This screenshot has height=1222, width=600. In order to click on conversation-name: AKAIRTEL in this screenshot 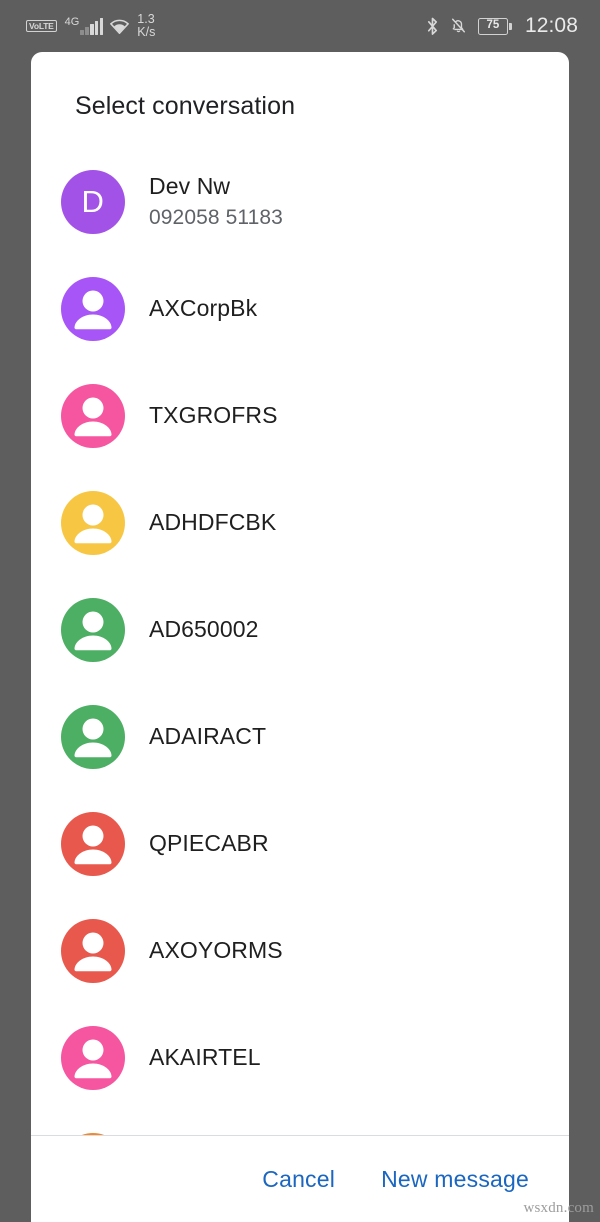, I will do `click(205, 1057)`.